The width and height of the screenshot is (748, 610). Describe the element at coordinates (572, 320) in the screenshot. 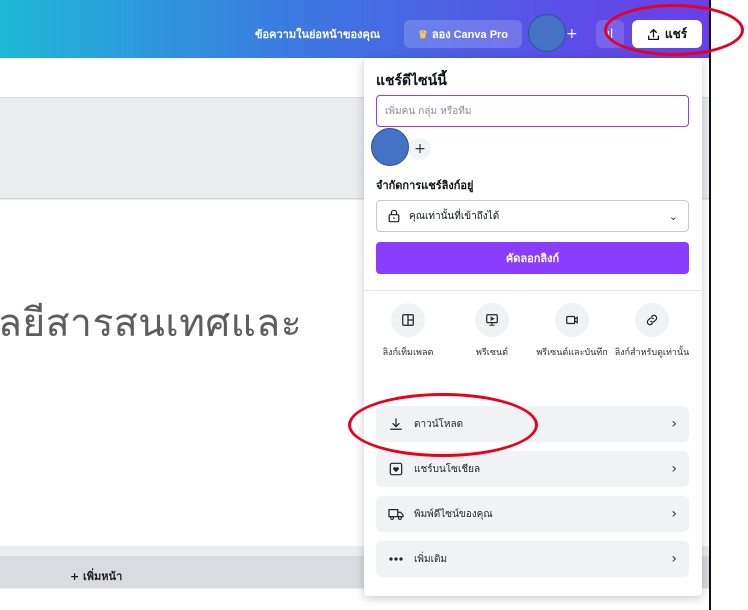

I see `record-icon` at that location.